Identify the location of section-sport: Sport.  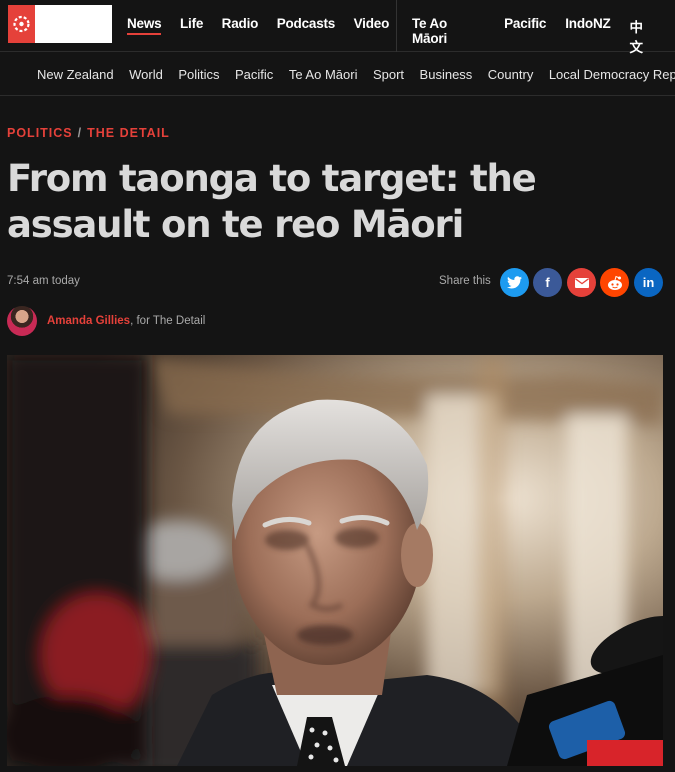
(388, 74).